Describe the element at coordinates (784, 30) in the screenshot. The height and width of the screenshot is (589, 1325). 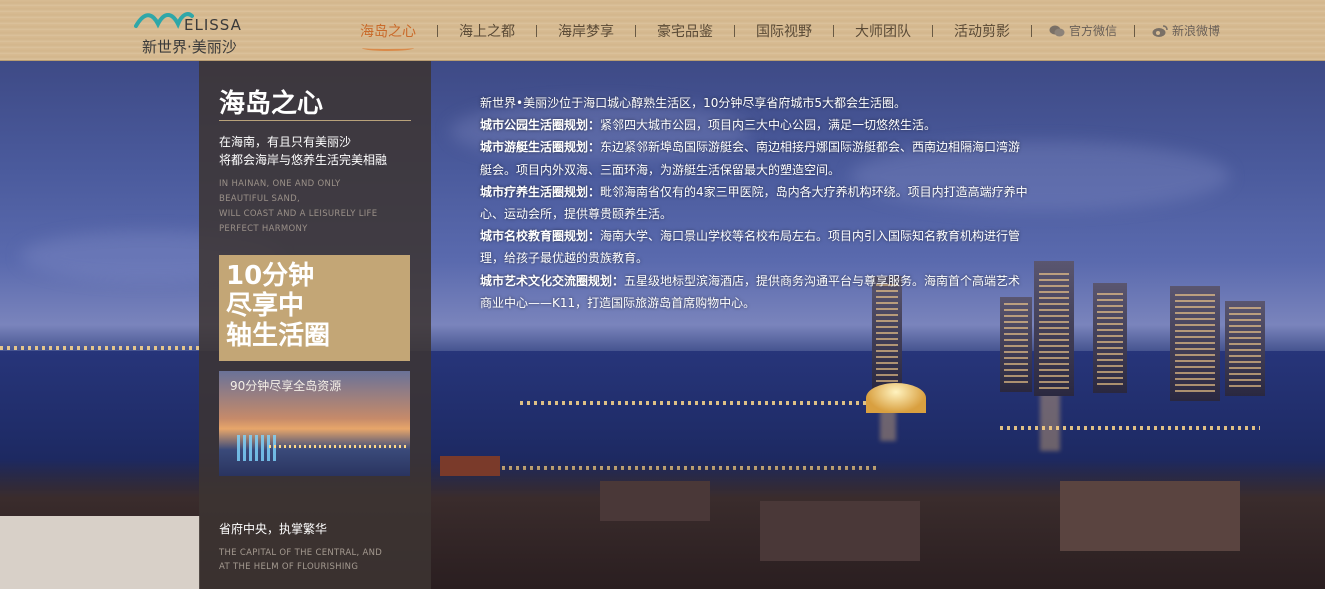
I see `nav-item-global-vision: 国际视野` at that location.